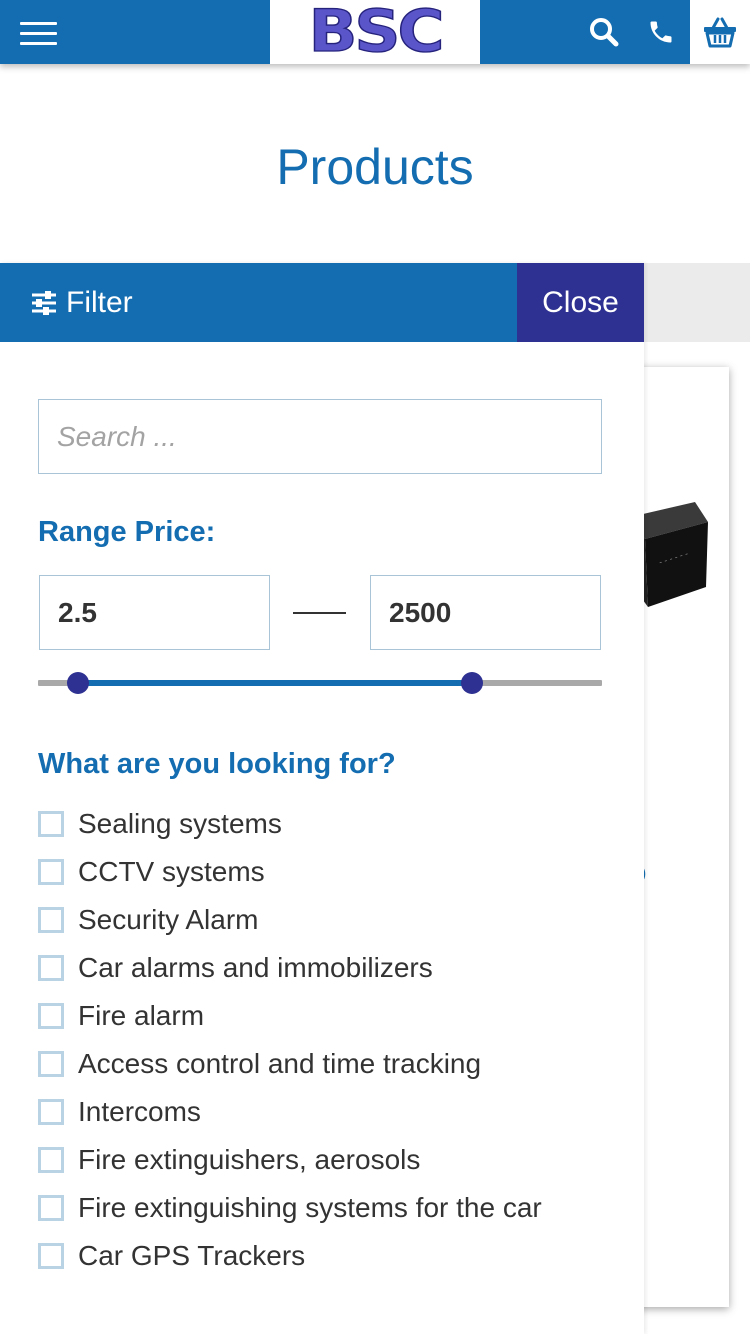  I want to click on category-item: Fire extinguishers, aerosols, so click(333, 1160).